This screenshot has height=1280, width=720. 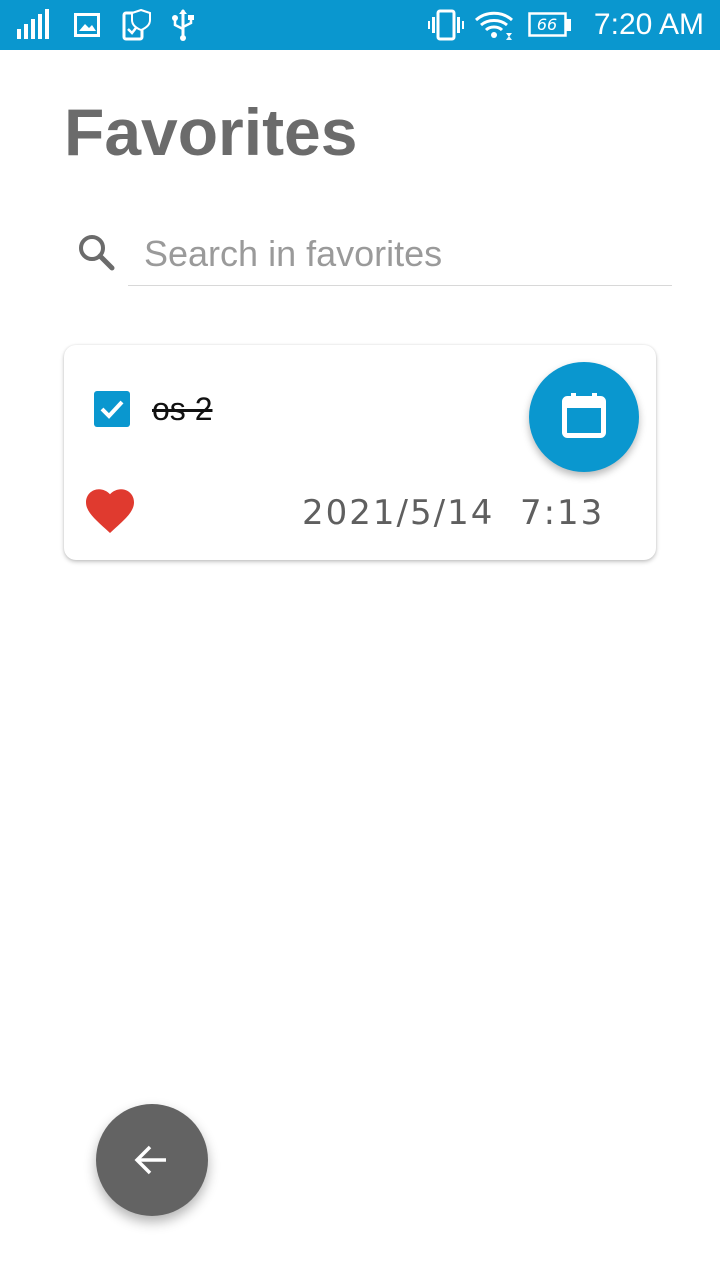 I want to click on calendar-button, so click(x=584, y=417).